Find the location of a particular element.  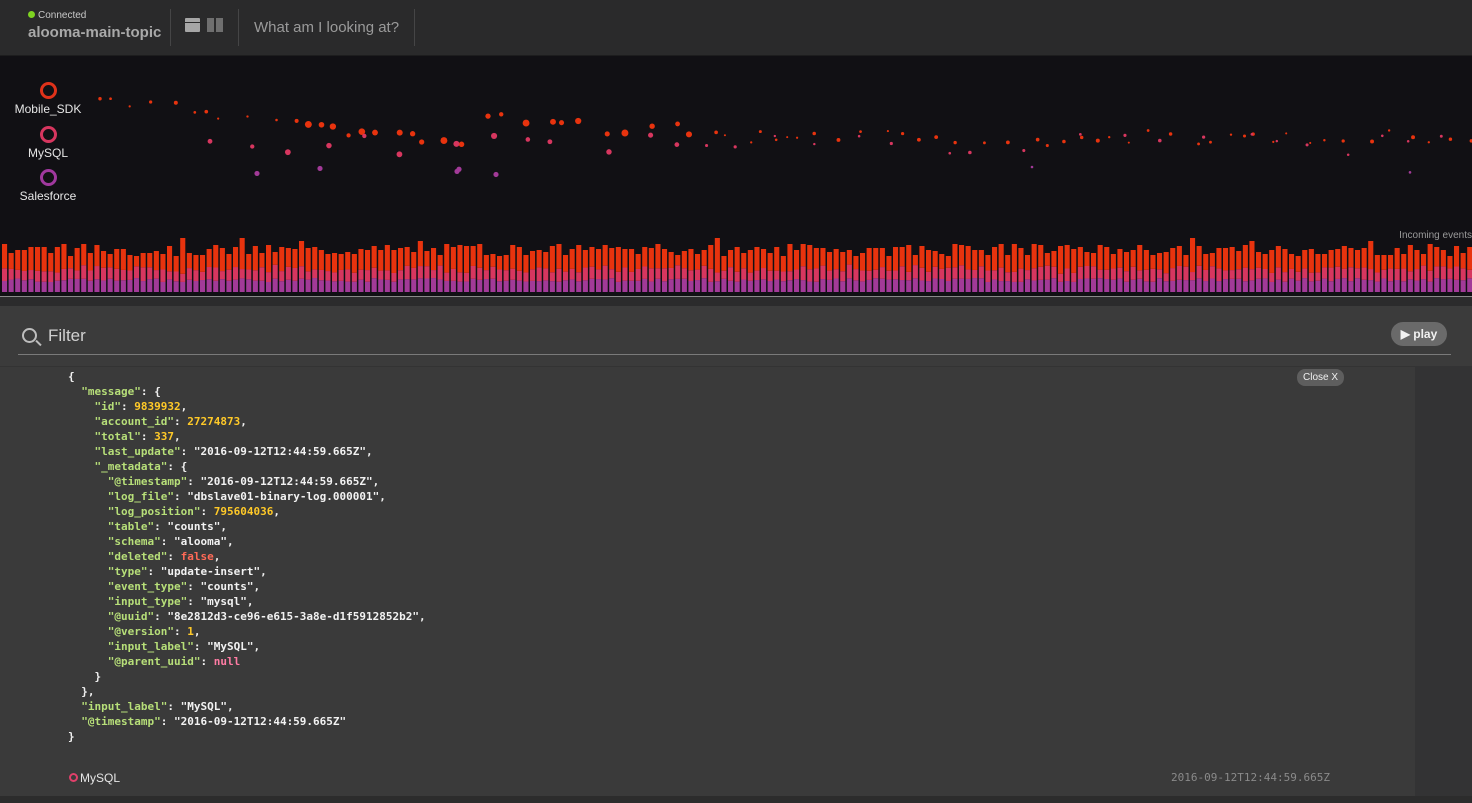

split-layout-icon is located at coordinates (210, 25).